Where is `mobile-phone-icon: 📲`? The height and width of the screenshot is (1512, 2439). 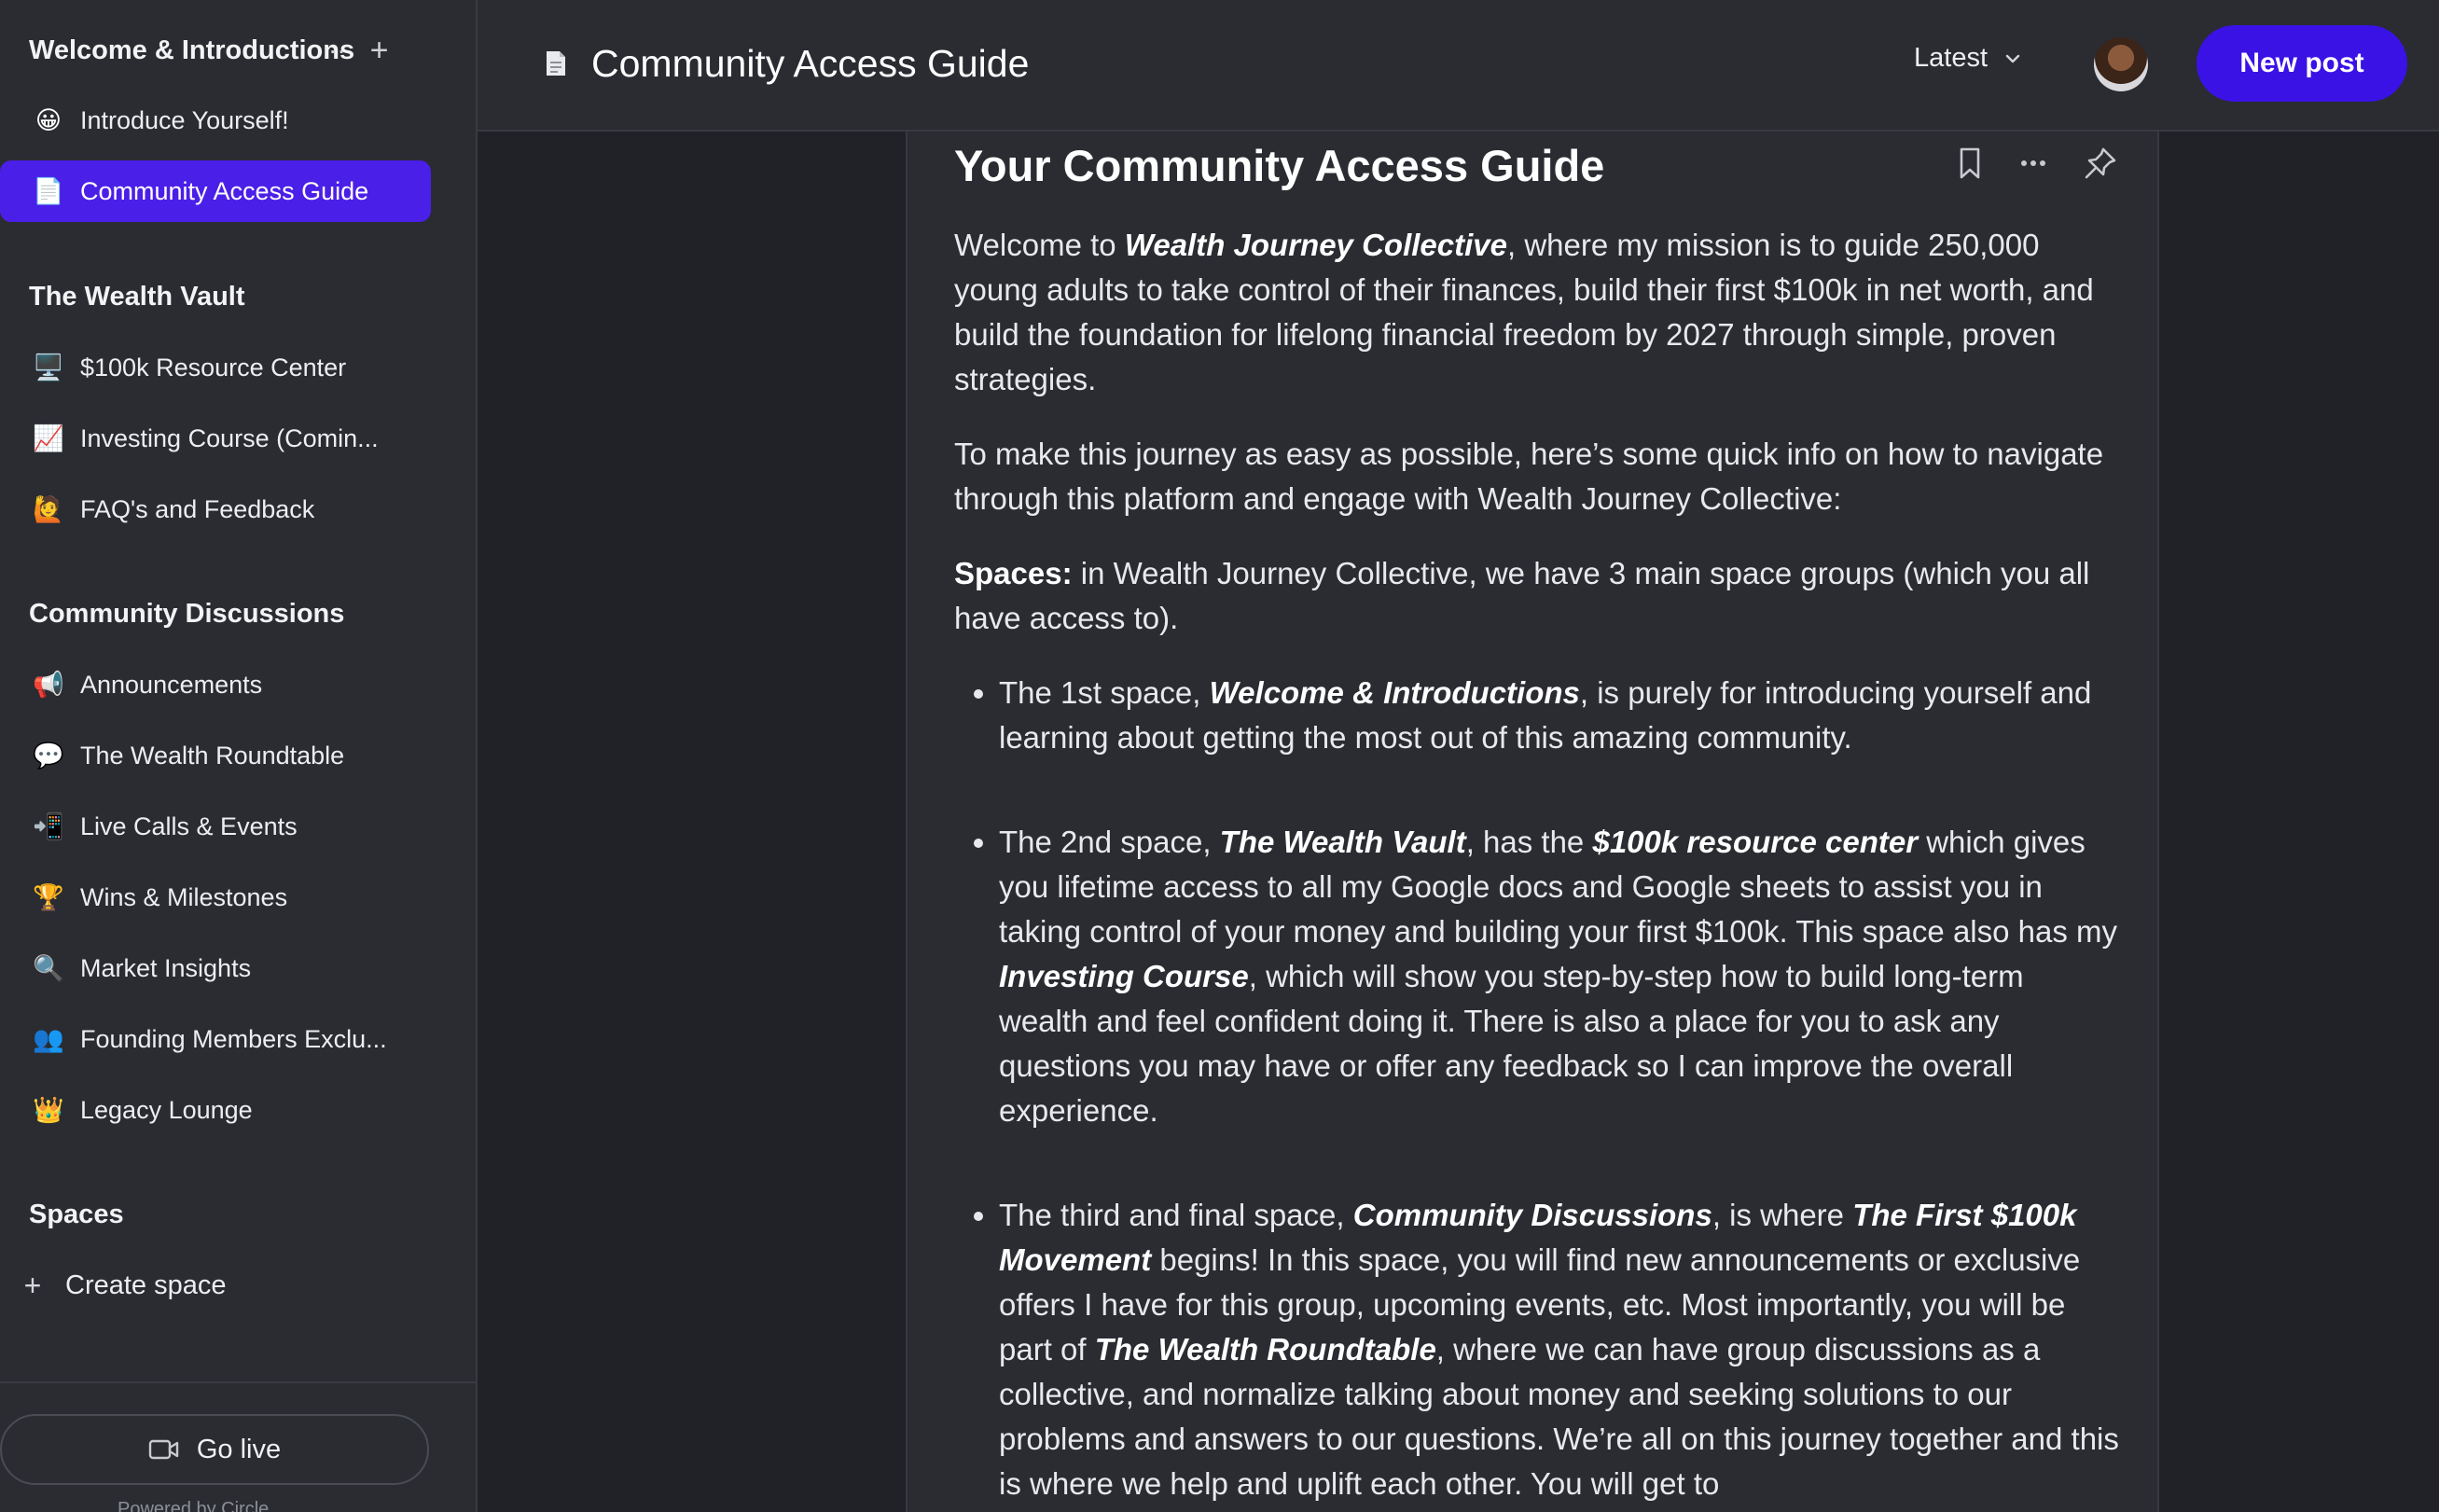
mobile-phone-icon: 📲 is located at coordinates (48, 826).